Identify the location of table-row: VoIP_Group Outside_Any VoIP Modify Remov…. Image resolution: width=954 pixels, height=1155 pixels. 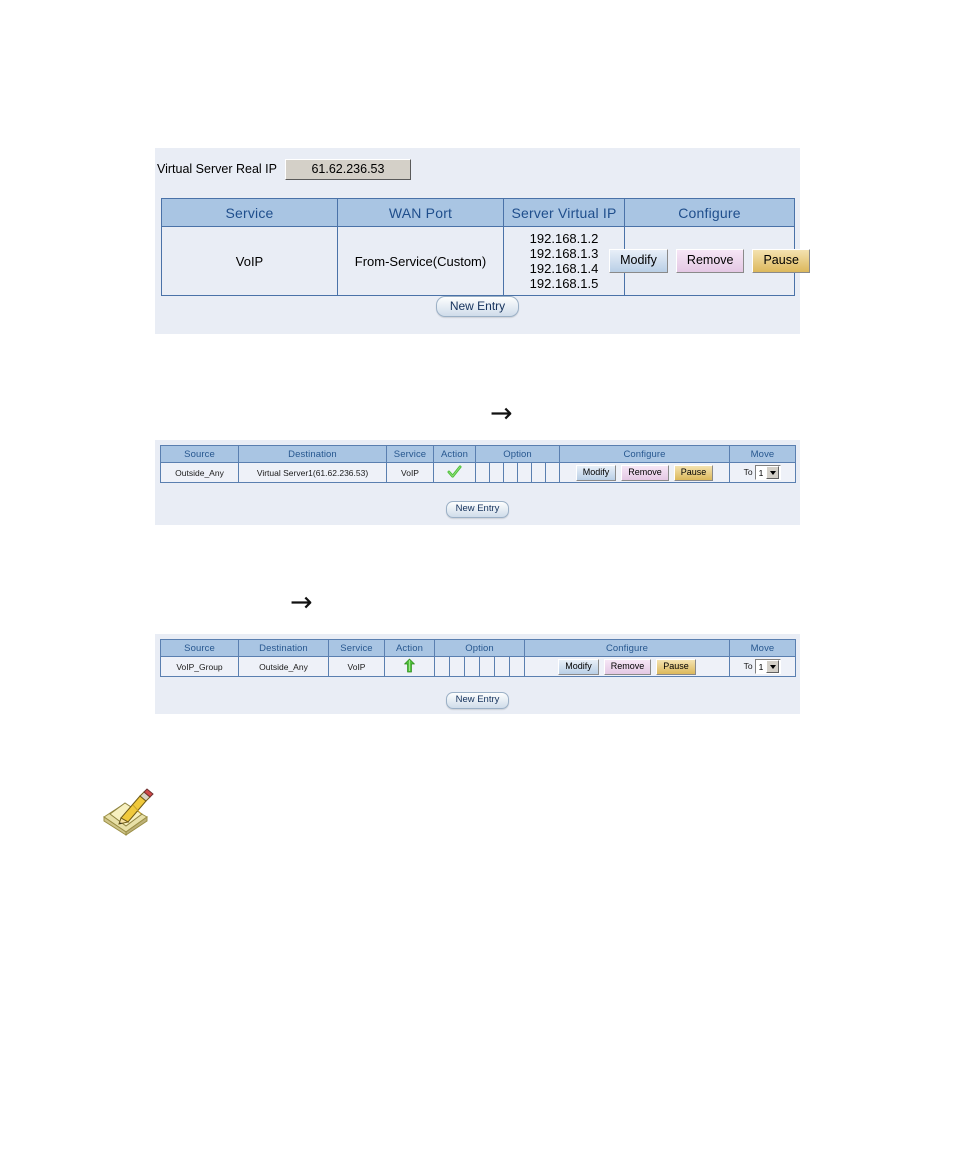
(478, 666).